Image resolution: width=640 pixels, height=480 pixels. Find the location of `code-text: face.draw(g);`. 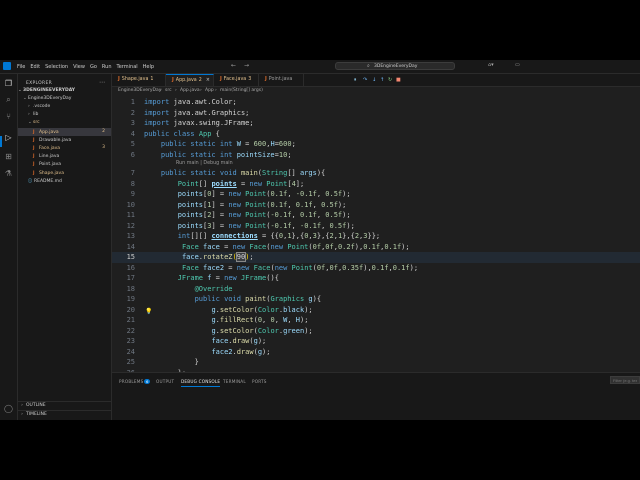

code-text: face.draw(g); is located at coordinates (205, 341).